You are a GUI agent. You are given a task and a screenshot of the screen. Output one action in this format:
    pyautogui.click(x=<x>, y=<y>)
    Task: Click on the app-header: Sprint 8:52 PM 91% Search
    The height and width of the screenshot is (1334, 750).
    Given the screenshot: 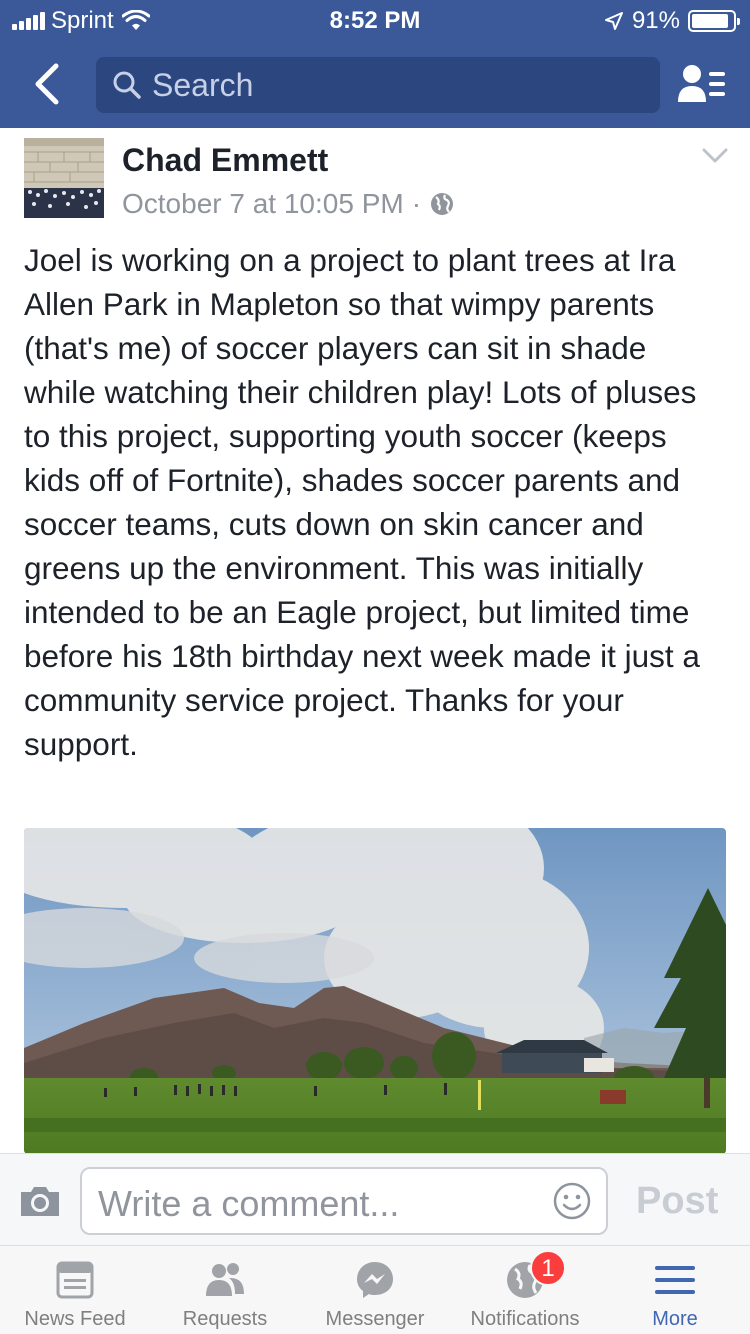 What is the action you would take?
    pyautogui.click(x=375, y=64)
    